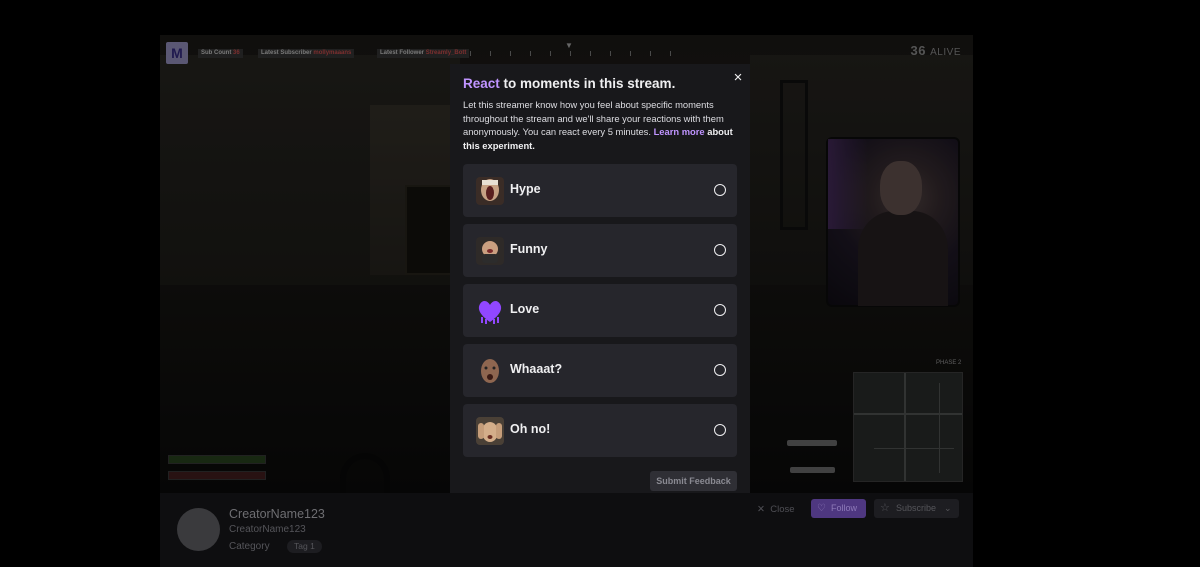 The width and height of the screenshot is (1200, 567). What do you see at coordinates (600, 370) in the screenshot?
I see `reaction-option-whaaat: Whaaat?` at bounding box center [600, 370].